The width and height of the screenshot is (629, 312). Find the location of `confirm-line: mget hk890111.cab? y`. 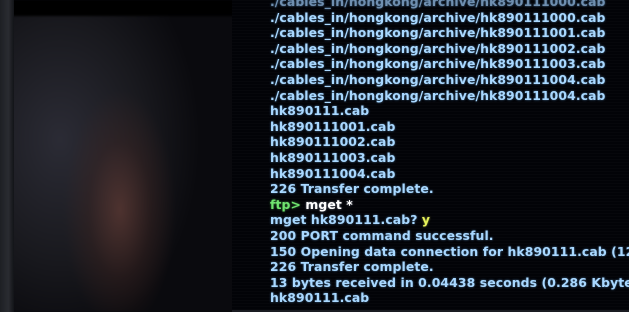

confirm-line: mget hk890111.cab? y is located at coordinates (449, 220).